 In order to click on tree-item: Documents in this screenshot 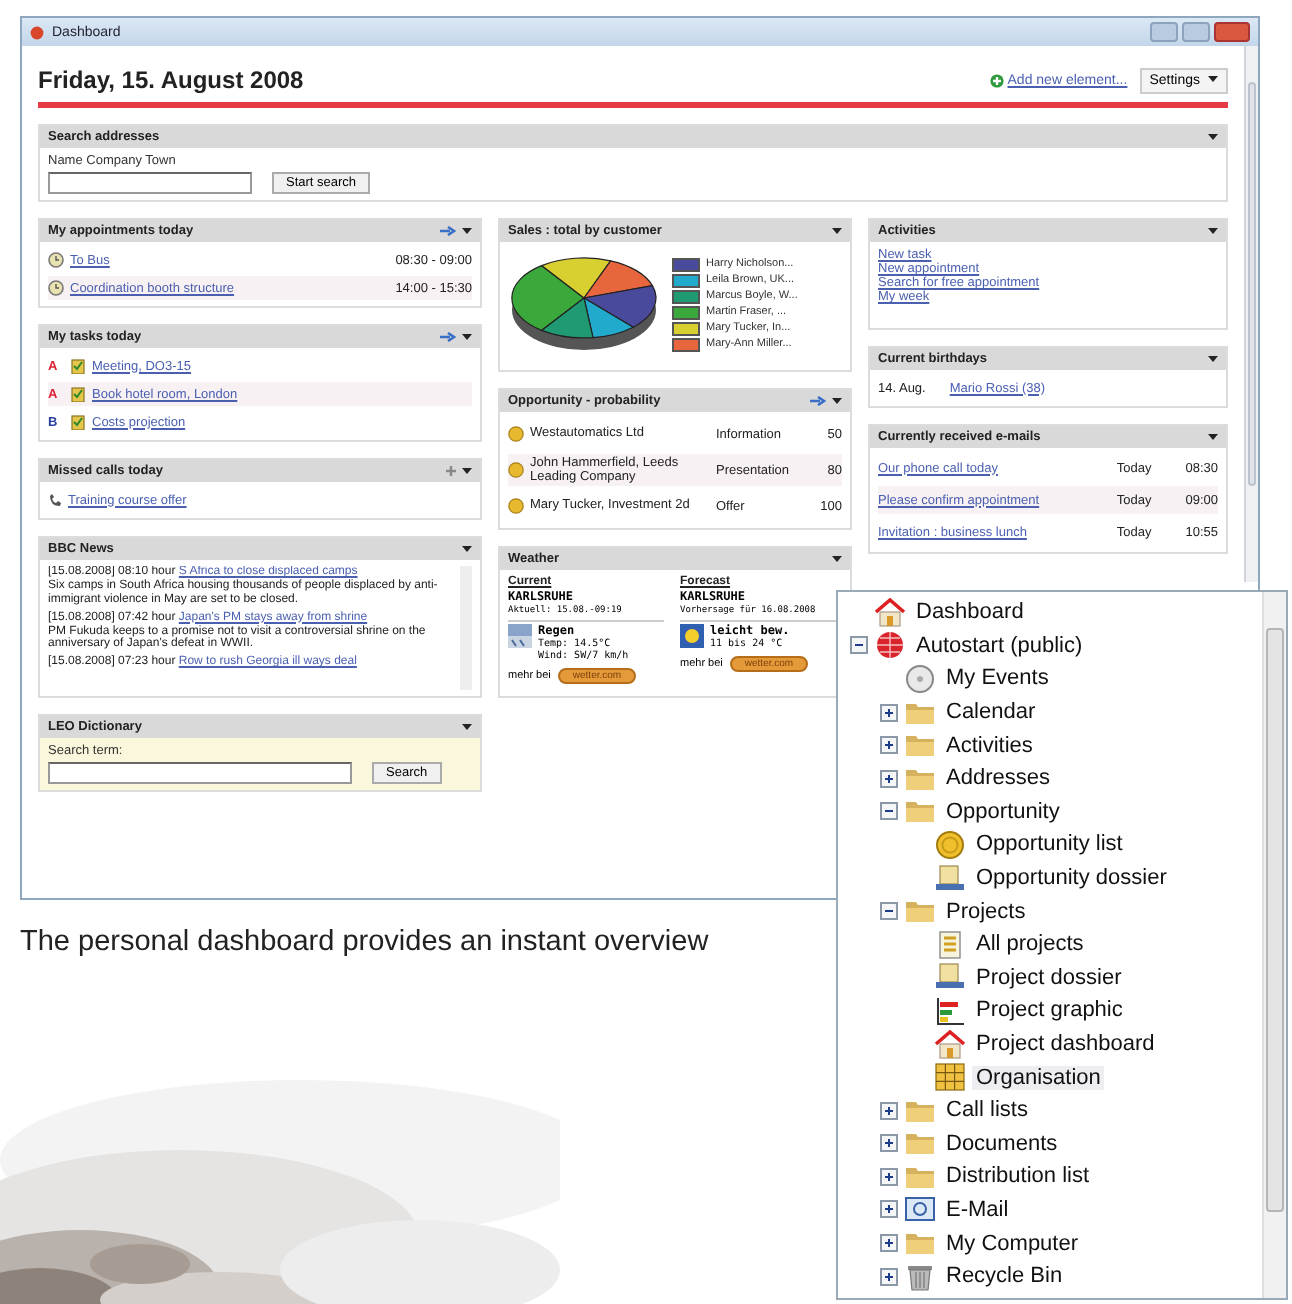, I will do `click(1002, 1143)`.